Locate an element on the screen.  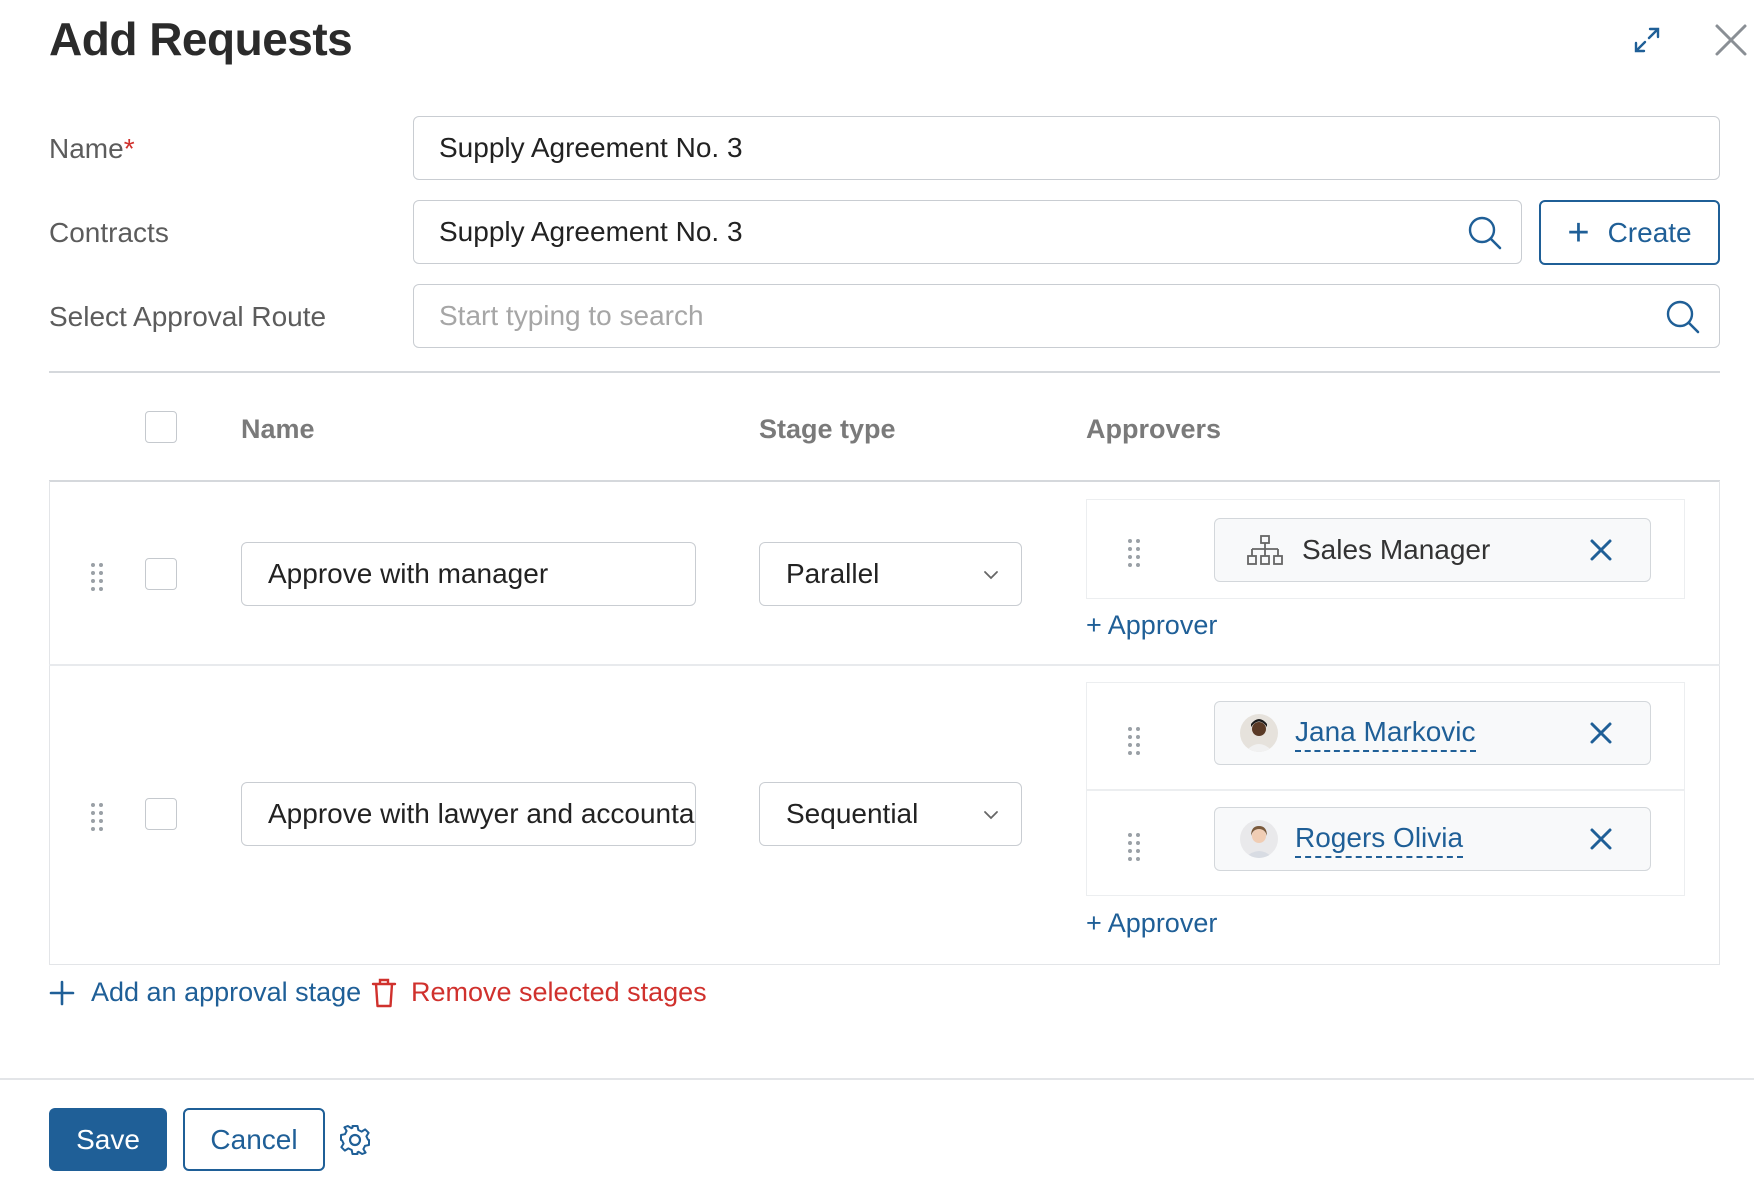
expand-button is located at coordinates (1647, 40).